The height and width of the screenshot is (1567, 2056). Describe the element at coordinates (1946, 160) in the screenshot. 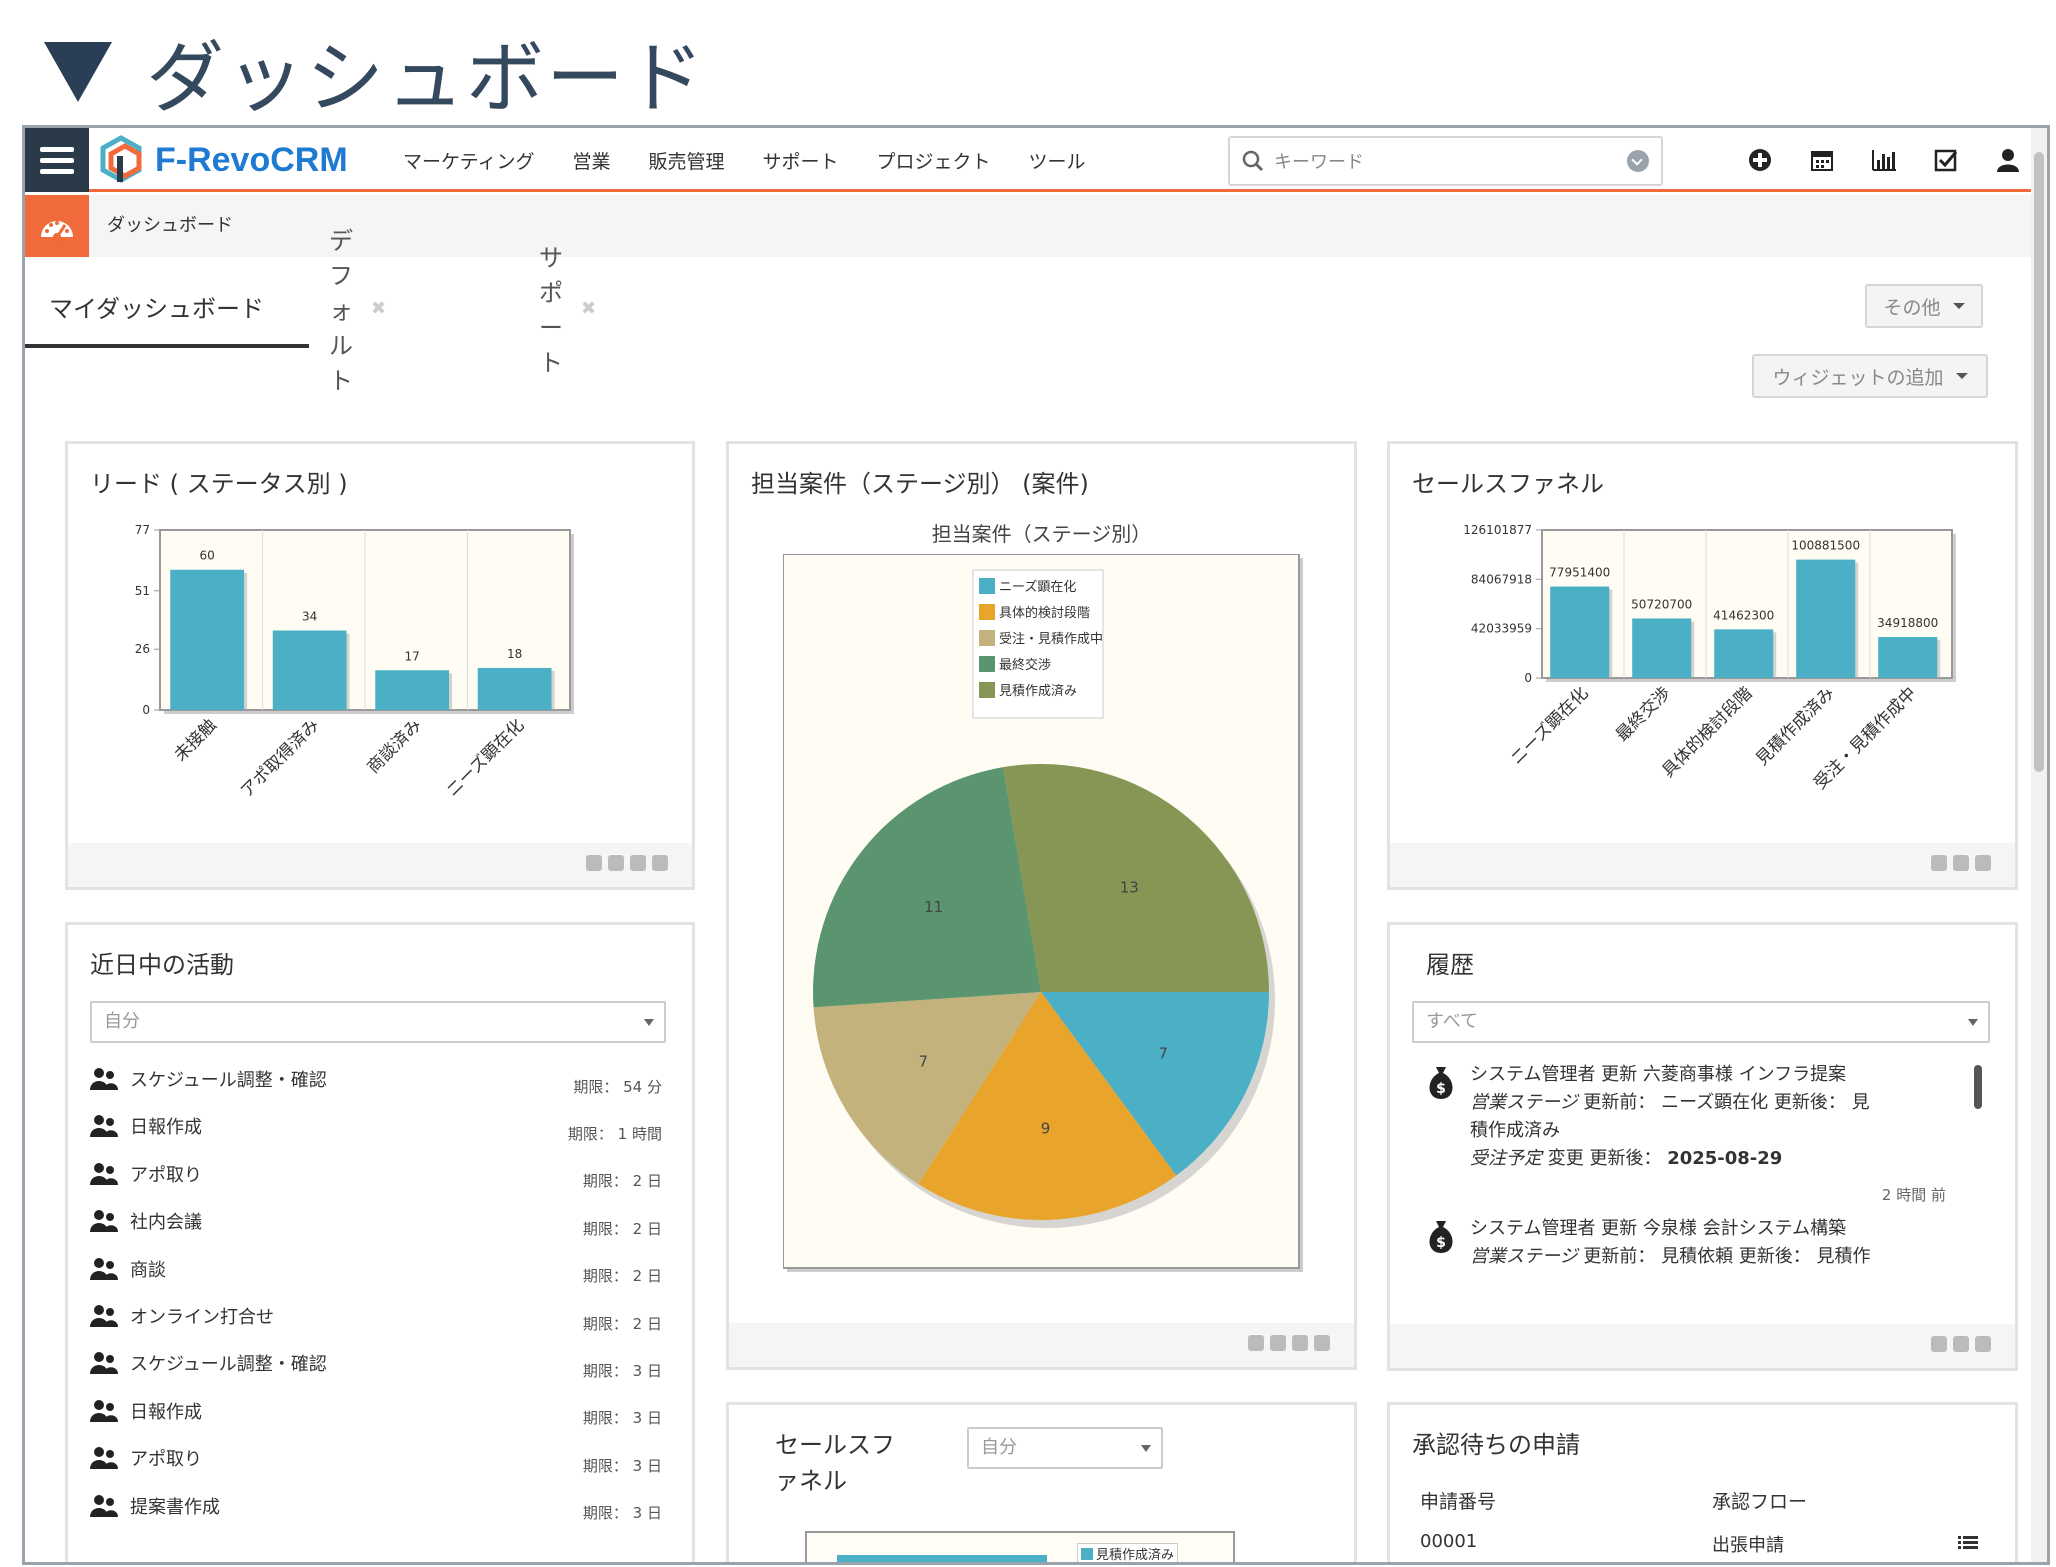

I see `tasks-button` at that location.